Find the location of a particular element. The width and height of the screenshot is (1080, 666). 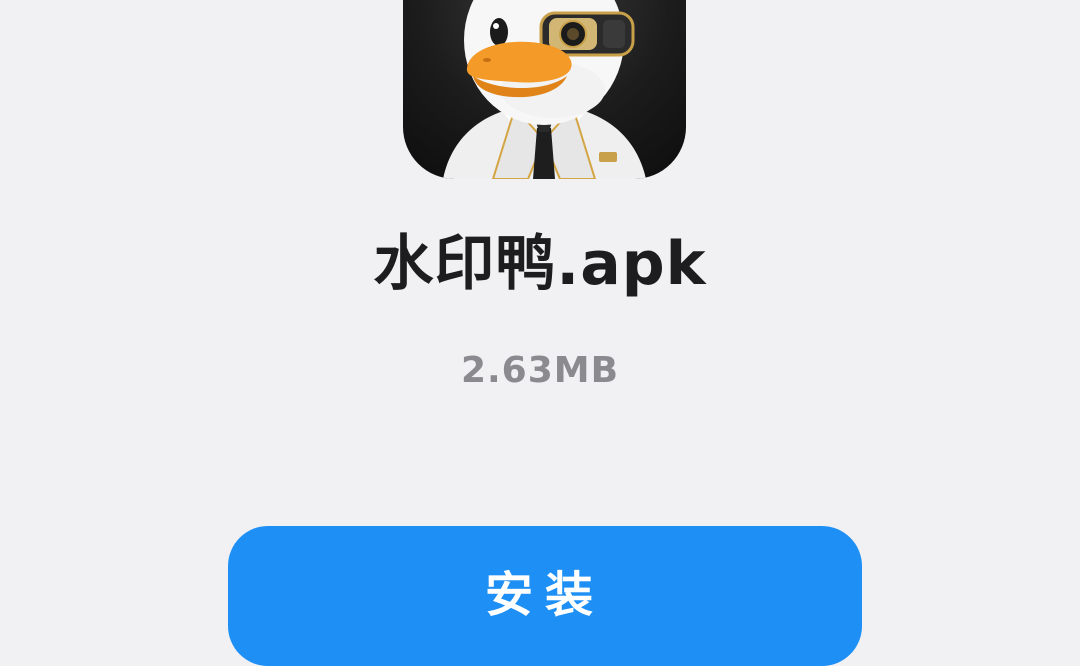

app-icon is located at coordinates (544, 89).